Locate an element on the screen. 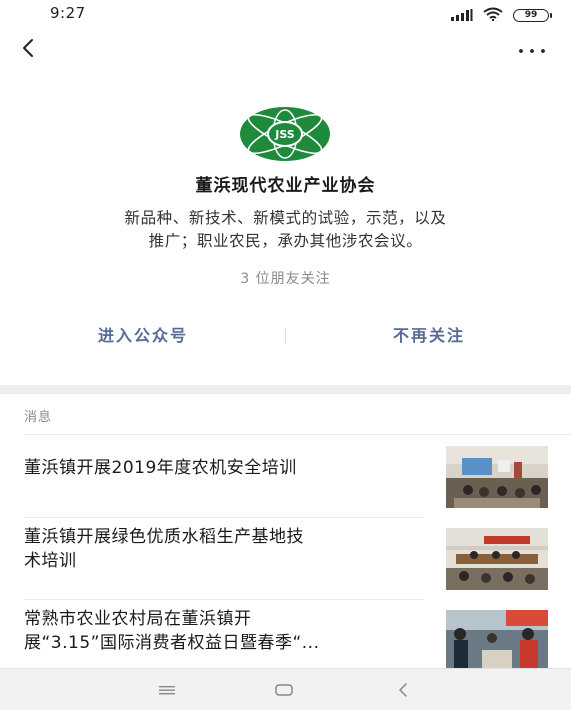  back-icon is located at coordinates (404, 690).